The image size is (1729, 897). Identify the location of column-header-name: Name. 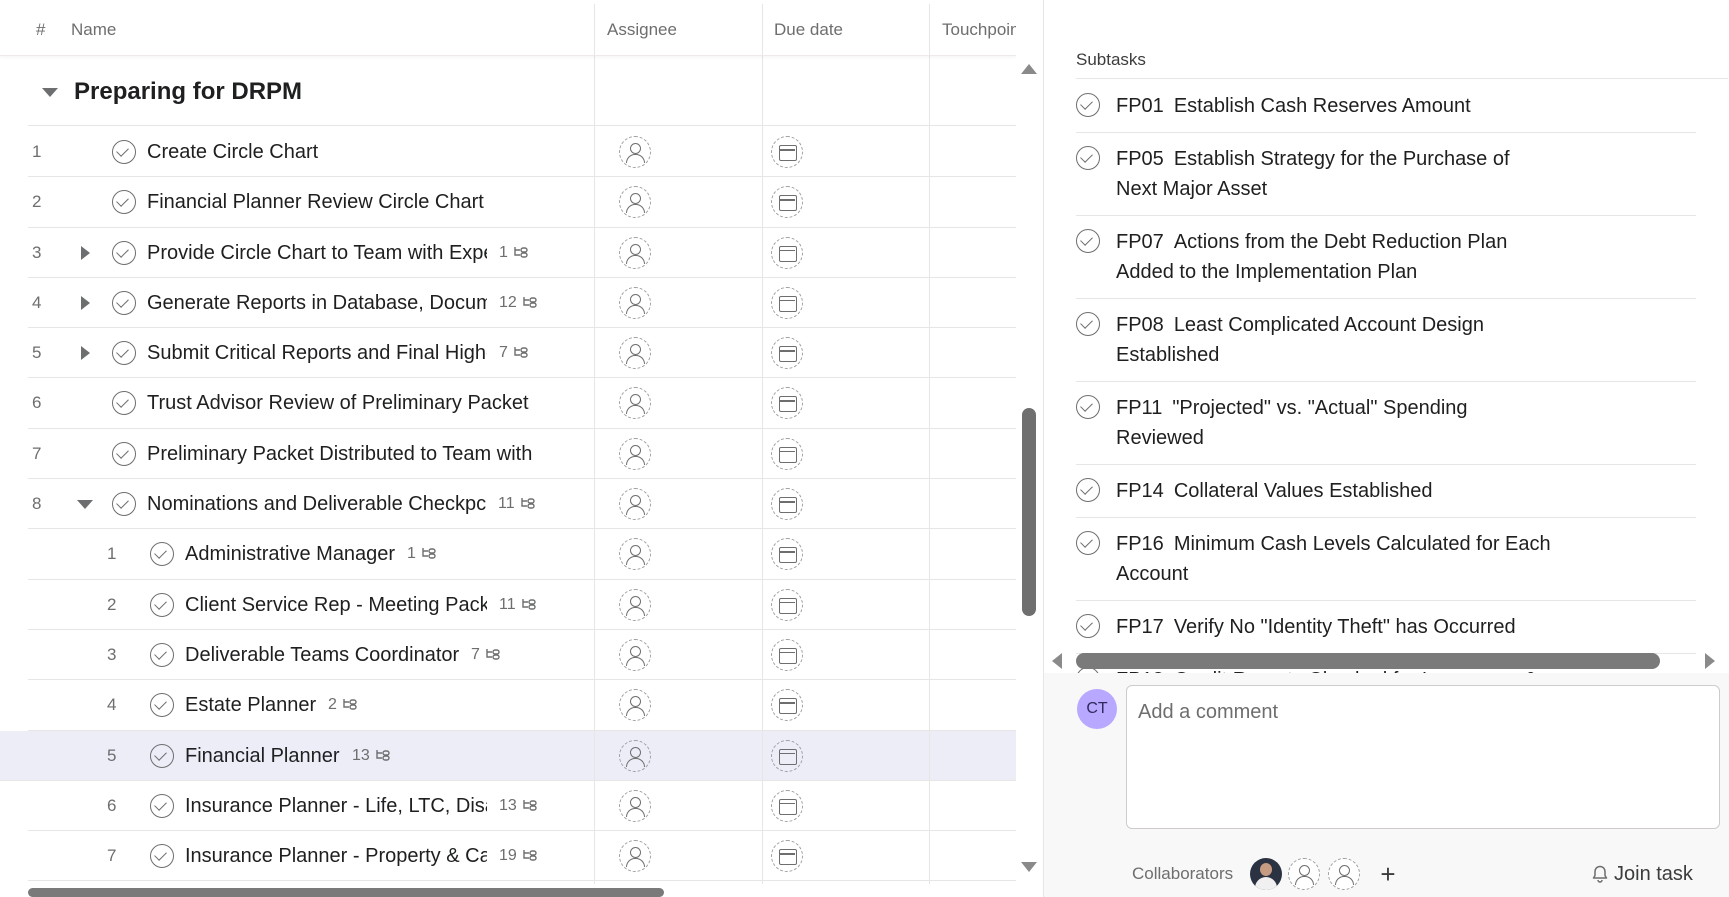
(93, 30).